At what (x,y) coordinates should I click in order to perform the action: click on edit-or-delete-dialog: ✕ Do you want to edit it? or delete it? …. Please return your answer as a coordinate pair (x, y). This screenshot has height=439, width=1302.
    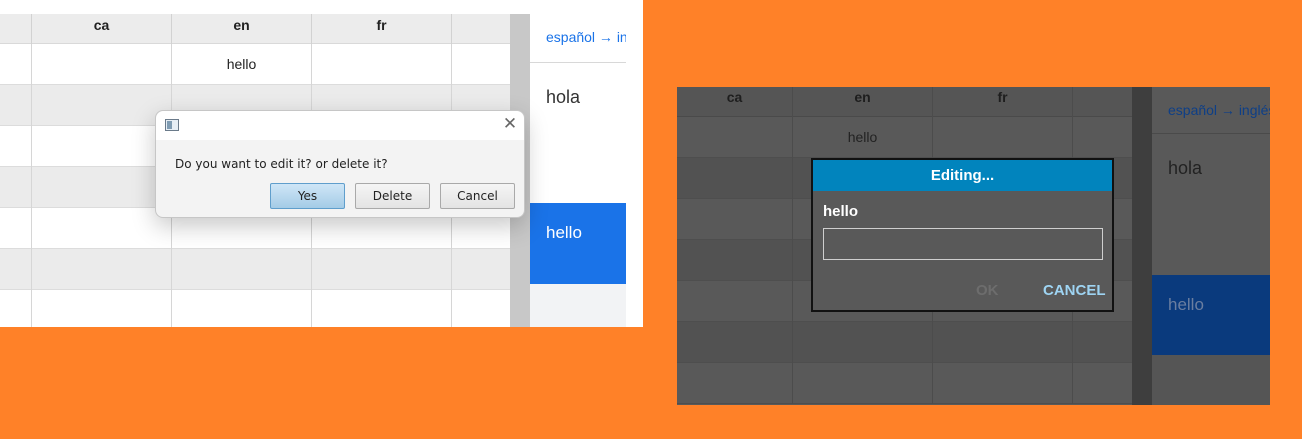
    Looking at the image, I should click on (340, 164).